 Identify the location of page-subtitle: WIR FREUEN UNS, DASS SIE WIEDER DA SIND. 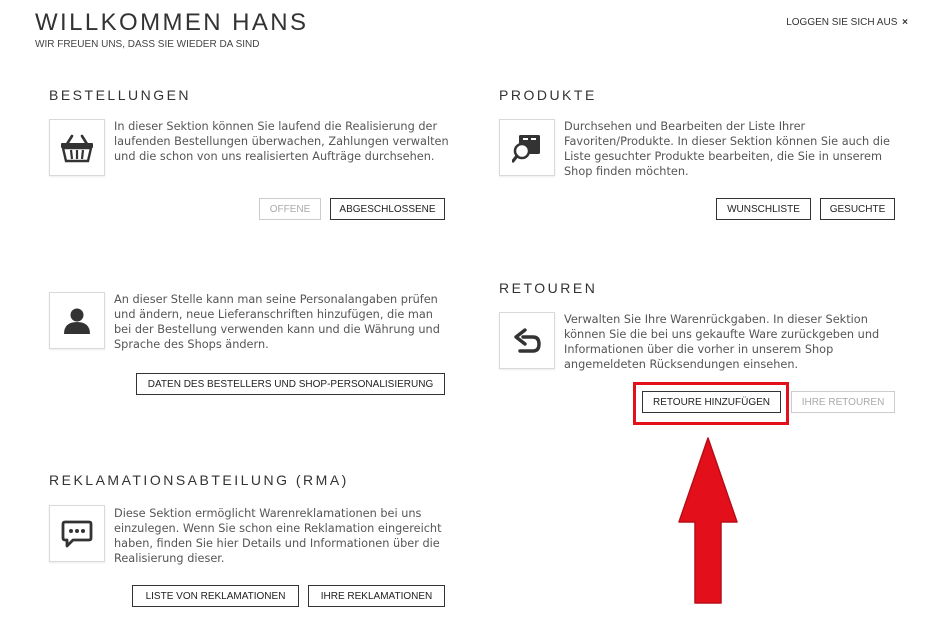
(147, 44).